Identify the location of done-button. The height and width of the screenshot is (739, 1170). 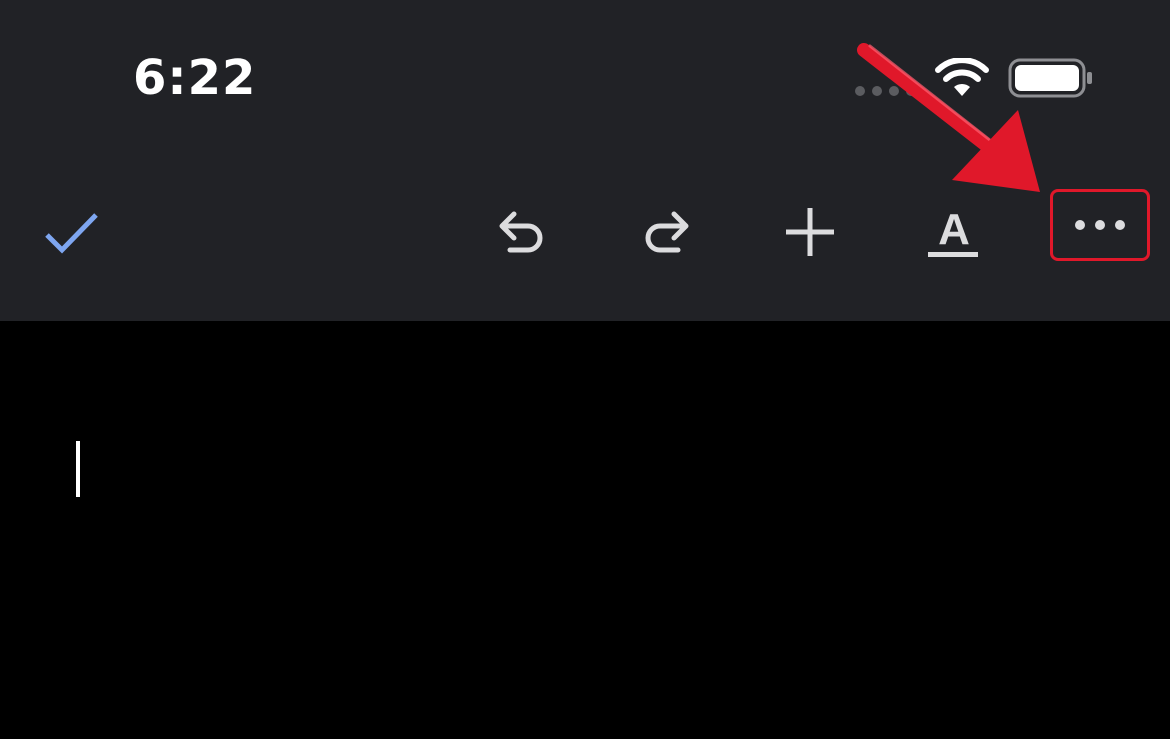
(72, 232).